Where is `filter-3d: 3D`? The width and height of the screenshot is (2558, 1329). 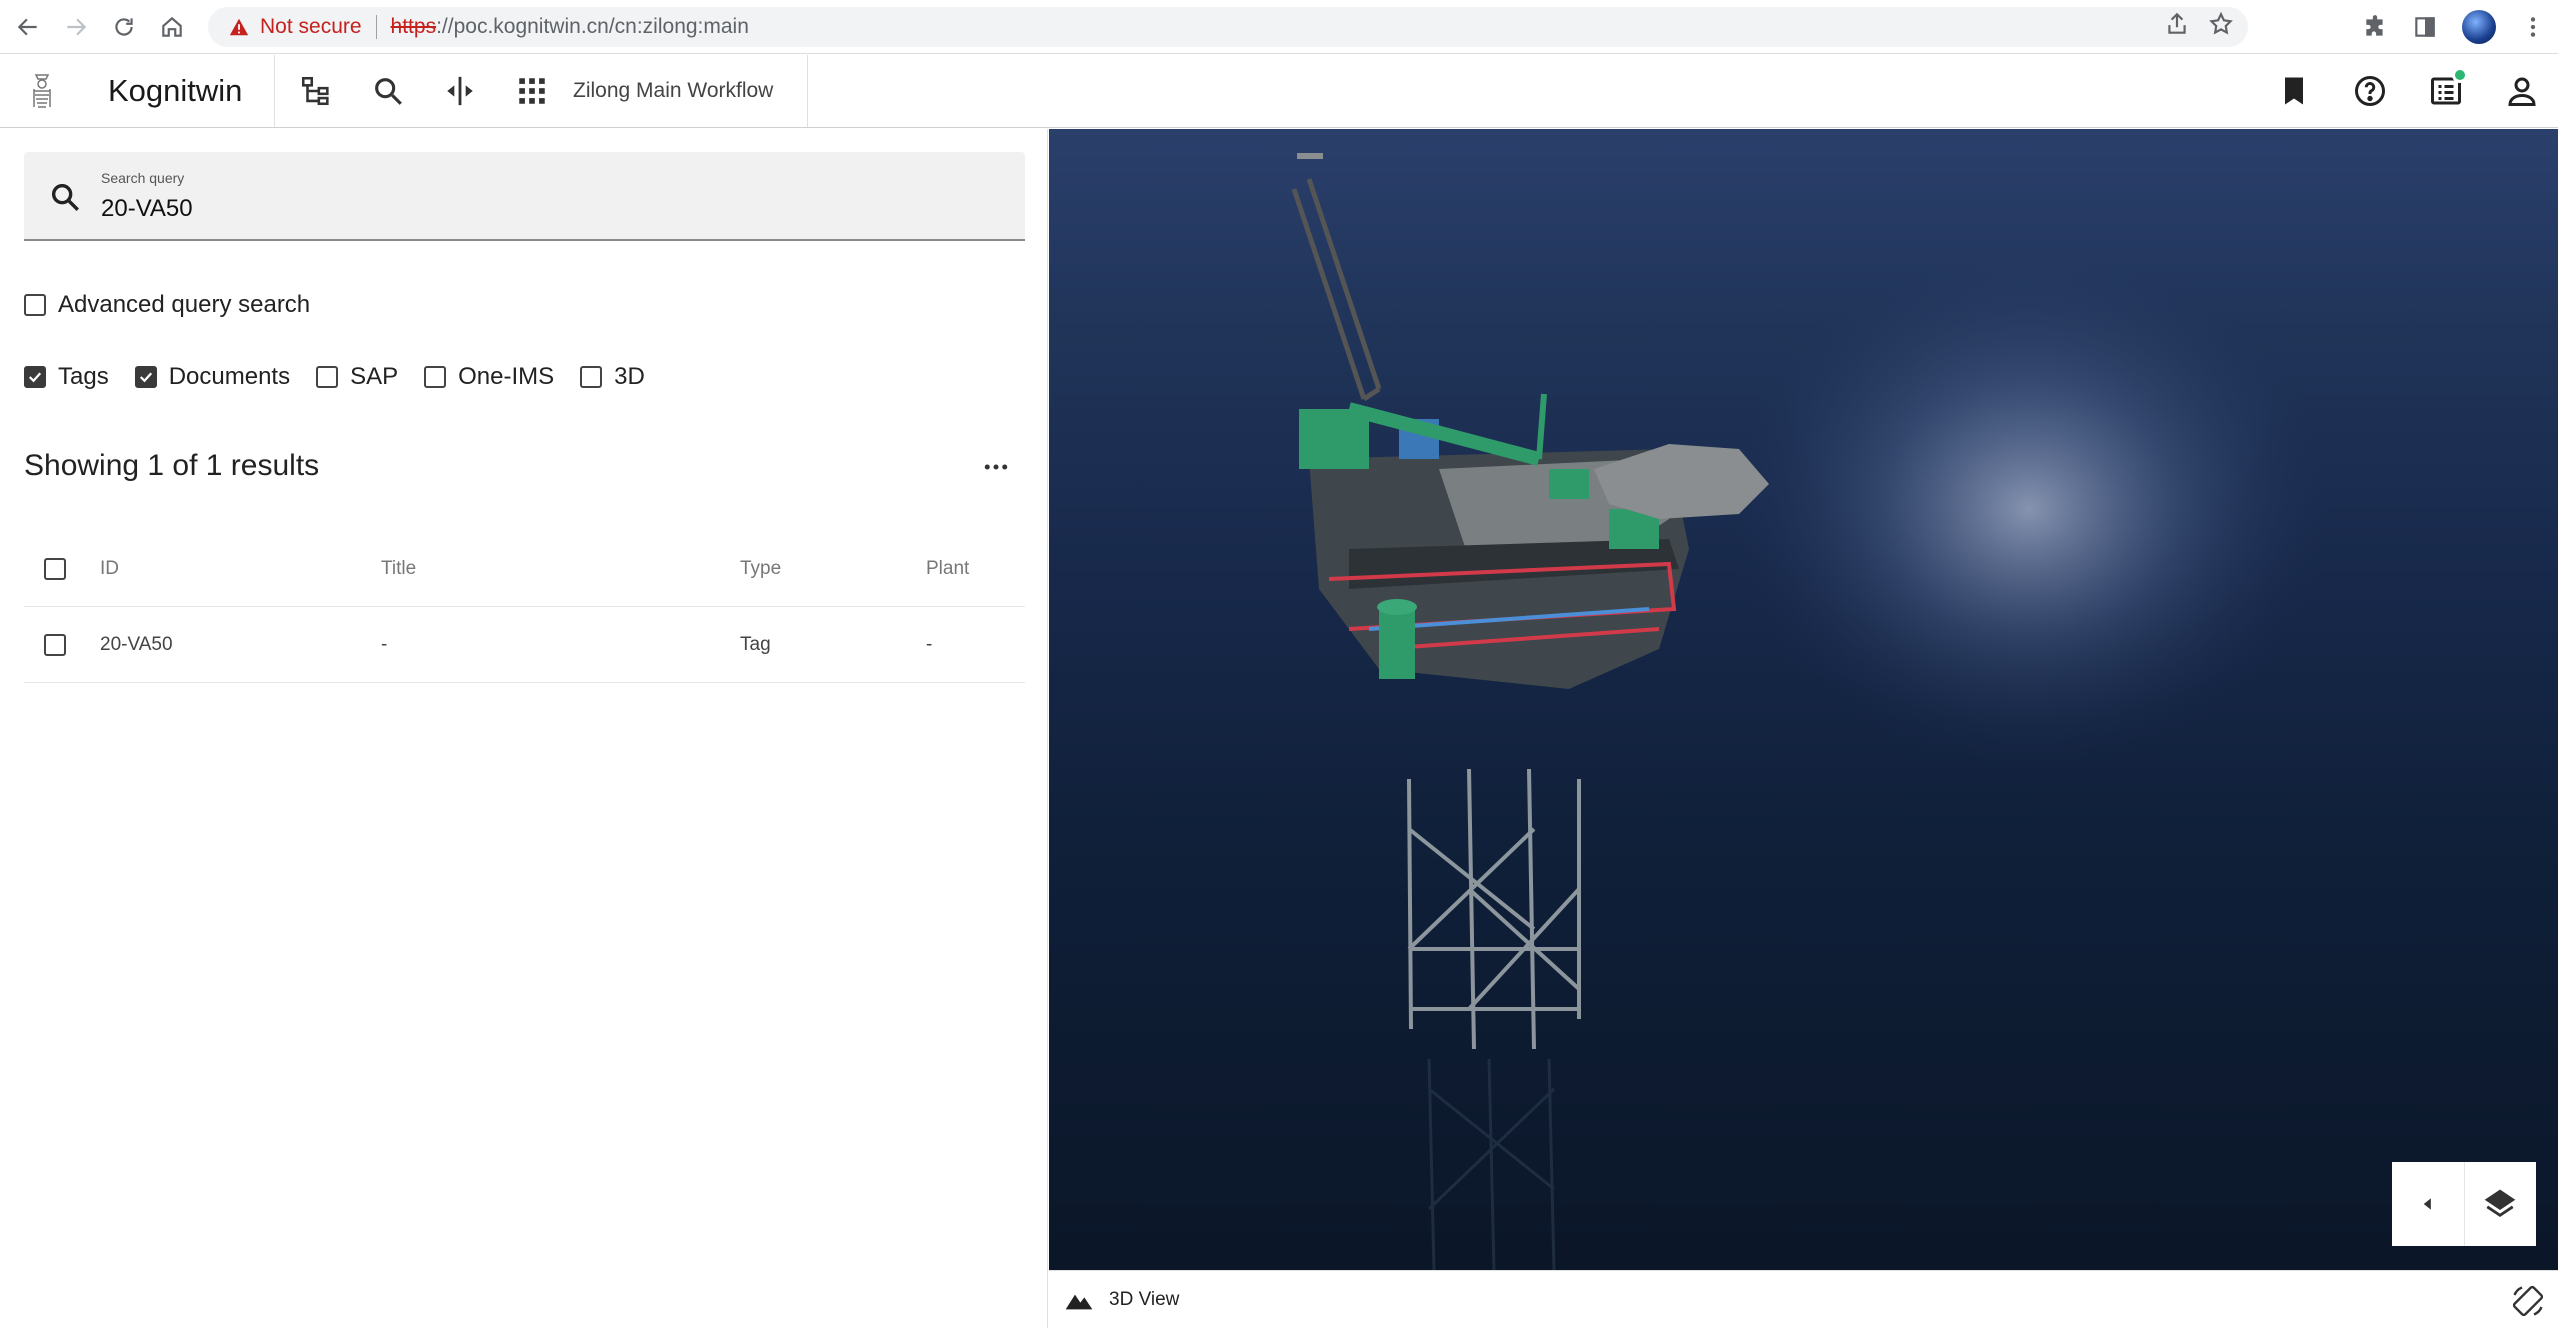 filter-3d: 3D is located at coordinates (612, 377).